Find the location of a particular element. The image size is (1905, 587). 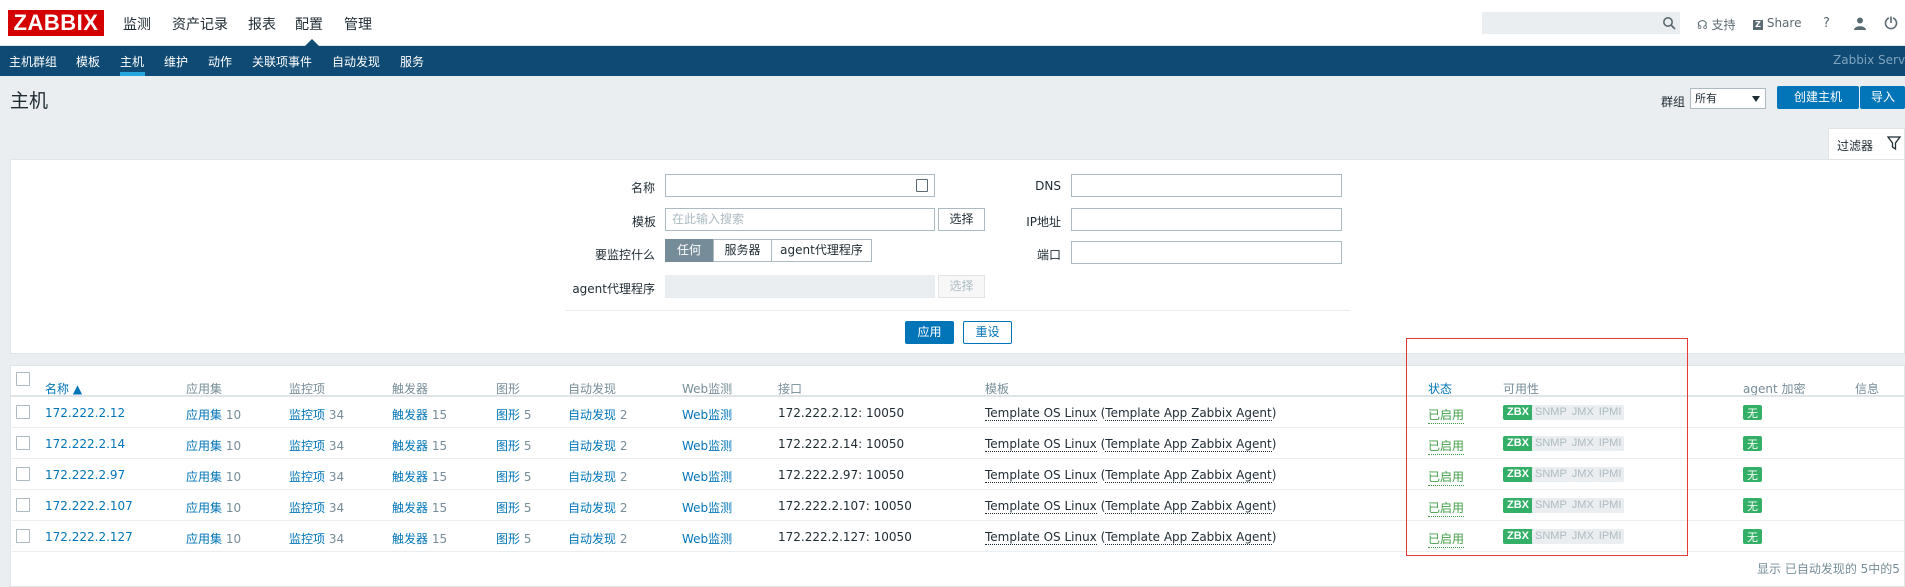

filter-name-input is located at coordinates (800, 185).